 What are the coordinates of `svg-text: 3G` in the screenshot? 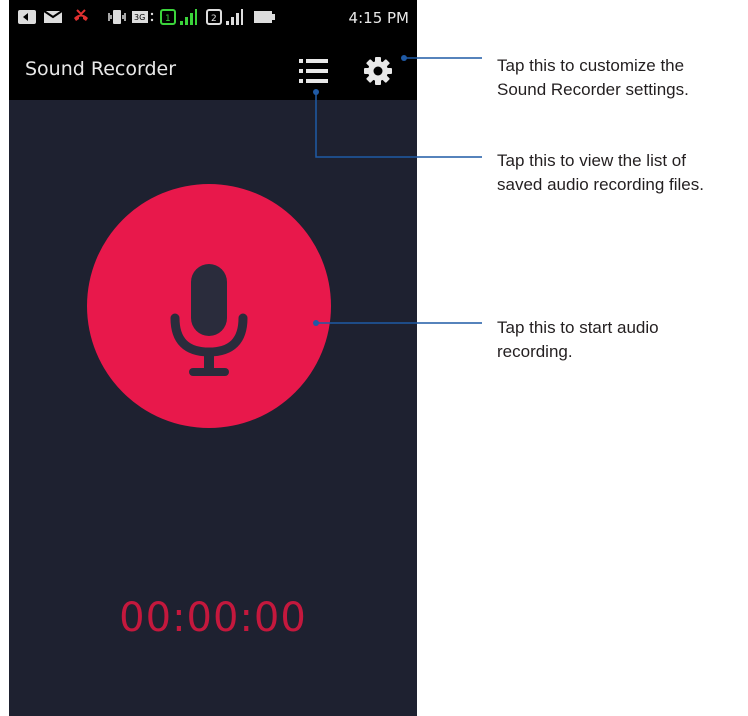 It's located at (139, 17).